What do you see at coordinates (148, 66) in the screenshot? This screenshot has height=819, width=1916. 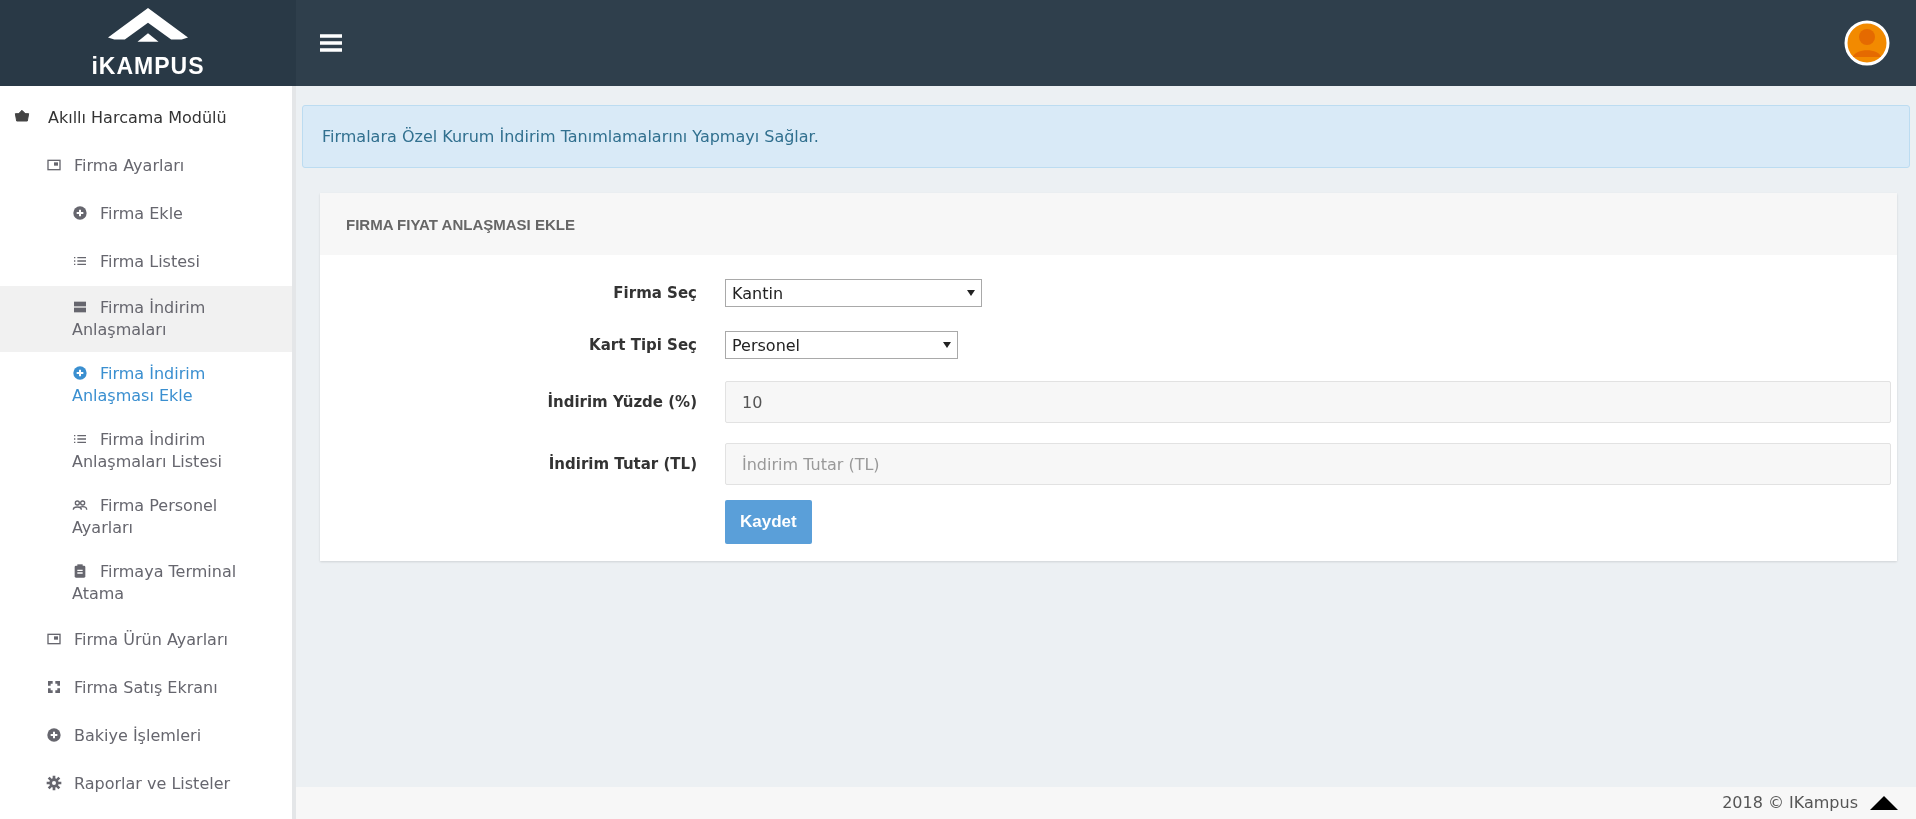 I see `logo-text: iKAMPUS` at bounding box center [148, 66].